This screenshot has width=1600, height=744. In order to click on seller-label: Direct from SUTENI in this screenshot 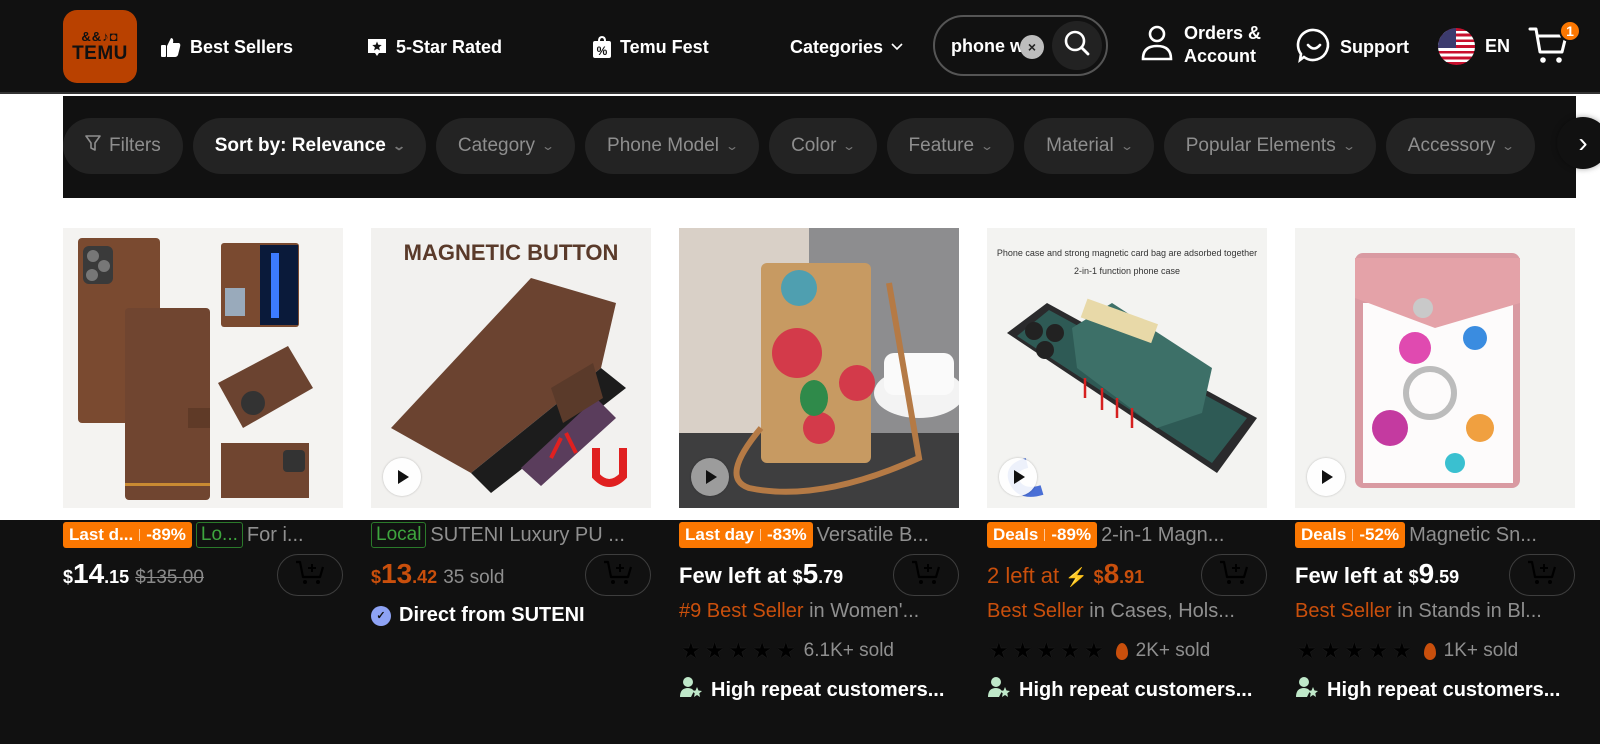, I will do `click(492, 615)`.